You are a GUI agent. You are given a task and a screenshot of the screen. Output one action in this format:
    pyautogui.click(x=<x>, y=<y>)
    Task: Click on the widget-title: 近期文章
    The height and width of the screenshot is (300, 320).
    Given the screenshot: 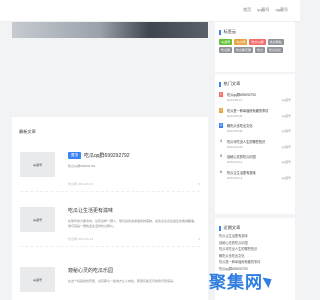 What is the action you would take?
    pyautogui.click(x=229, y=228)
    